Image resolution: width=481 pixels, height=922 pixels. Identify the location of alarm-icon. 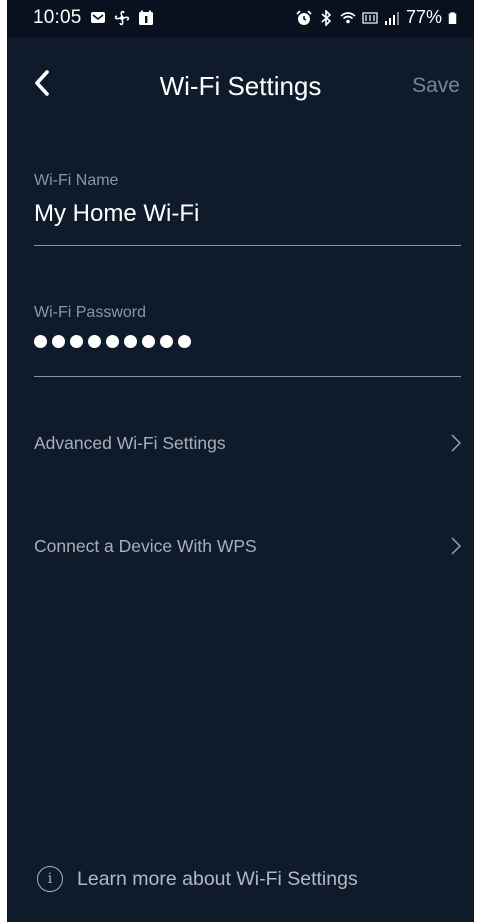
(304, 17).